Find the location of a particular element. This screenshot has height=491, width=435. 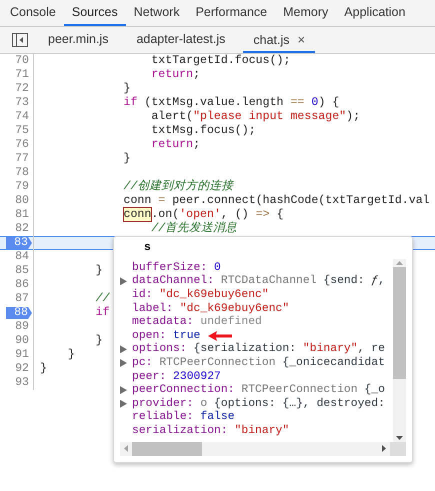

line-number: 74 is located at coordinates (22, 116).